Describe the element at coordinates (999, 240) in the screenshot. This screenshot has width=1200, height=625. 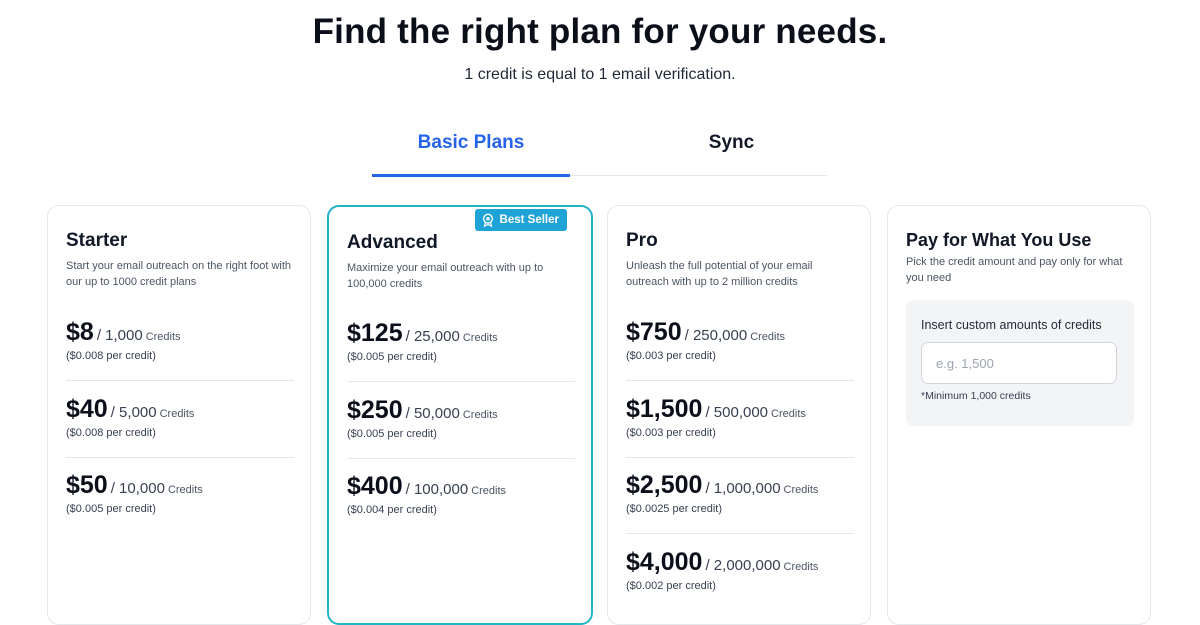
I see `plan-name: Pay for What You Use` at that location.